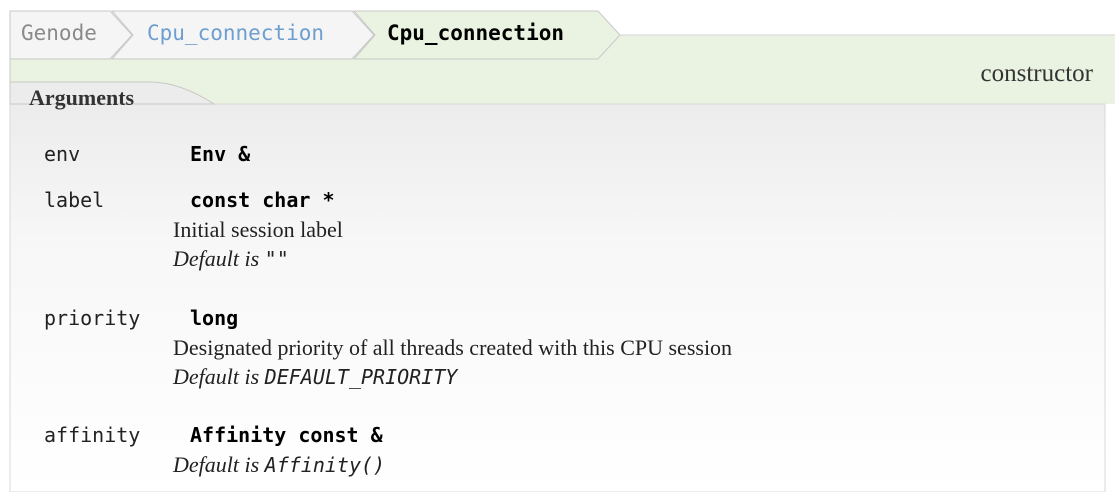 The image size is (1115, 492). Describe the element at coordinates (258, 229) in the screenshot. I see `argument-description: Initial session label` at that location.